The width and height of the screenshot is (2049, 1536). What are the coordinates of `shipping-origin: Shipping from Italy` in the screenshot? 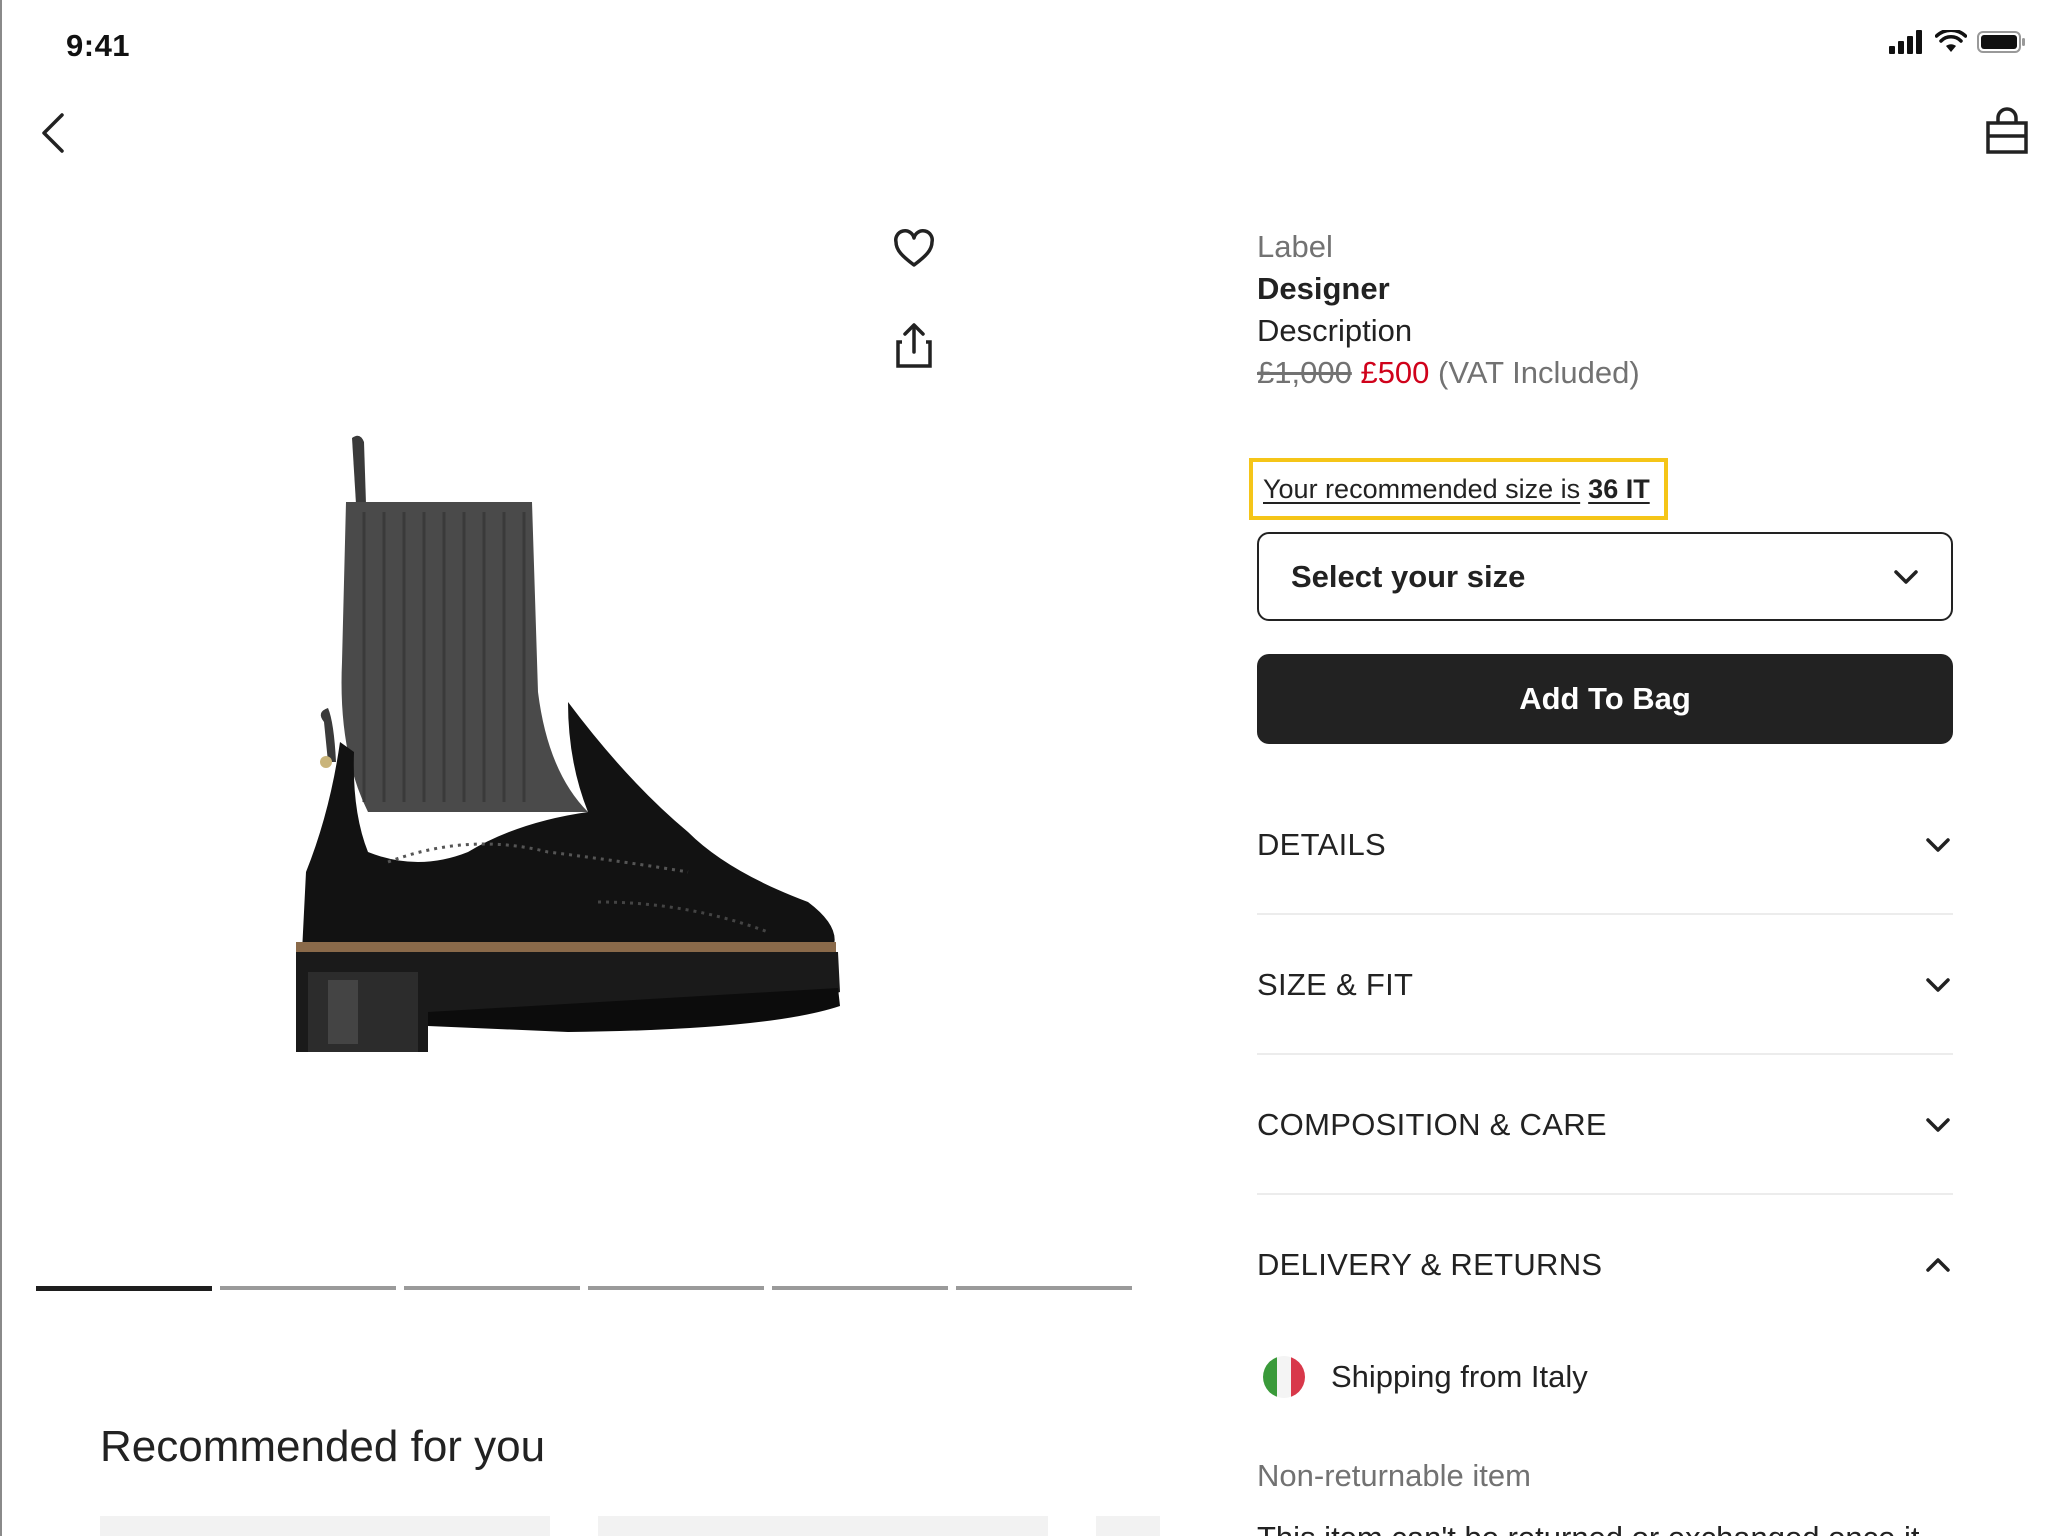 It's located at (1425, 1377).